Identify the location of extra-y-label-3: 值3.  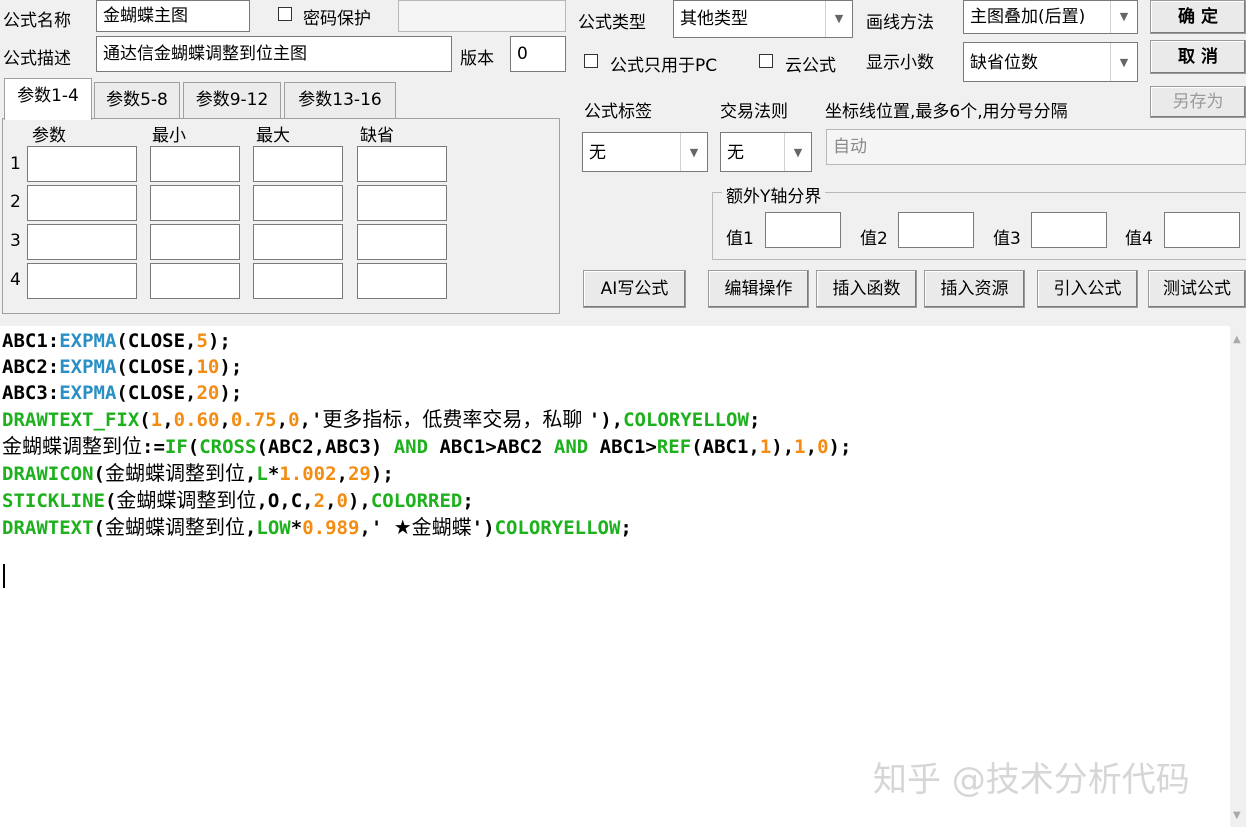
(1007, 239).